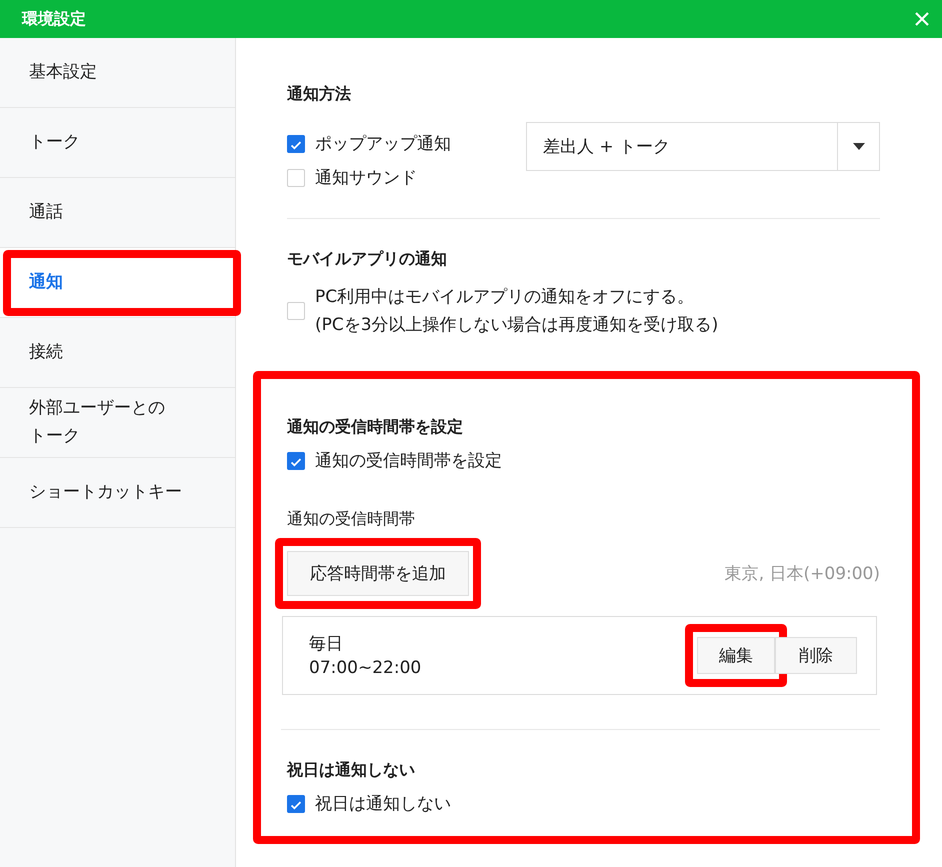 This screenshot has height=867, width=942. Describe the element at coordinates (365, 668) in the screenshot. I see `entry-time: 07:00~22:00` at that location.